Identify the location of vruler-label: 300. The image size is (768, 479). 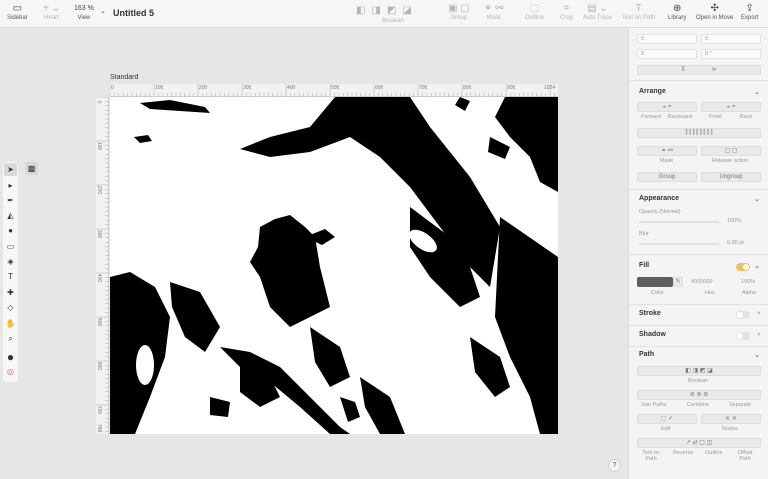
(99, 234).